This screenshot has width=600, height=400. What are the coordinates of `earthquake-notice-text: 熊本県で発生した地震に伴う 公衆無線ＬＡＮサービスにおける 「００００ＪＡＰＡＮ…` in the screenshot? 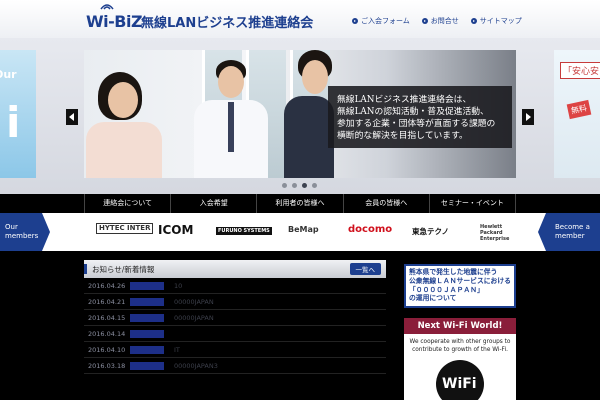 It's located at (460, 285).